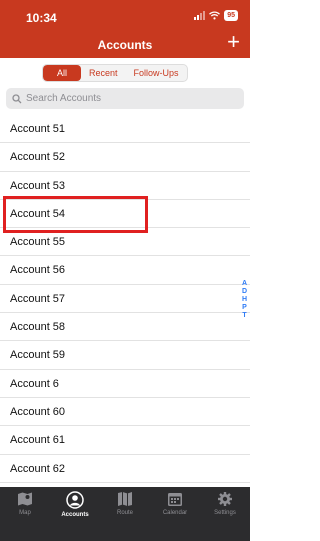 The height and width of the screenshot is (541, 320). I want to click on list-item: Account 6, so click(125, 384).